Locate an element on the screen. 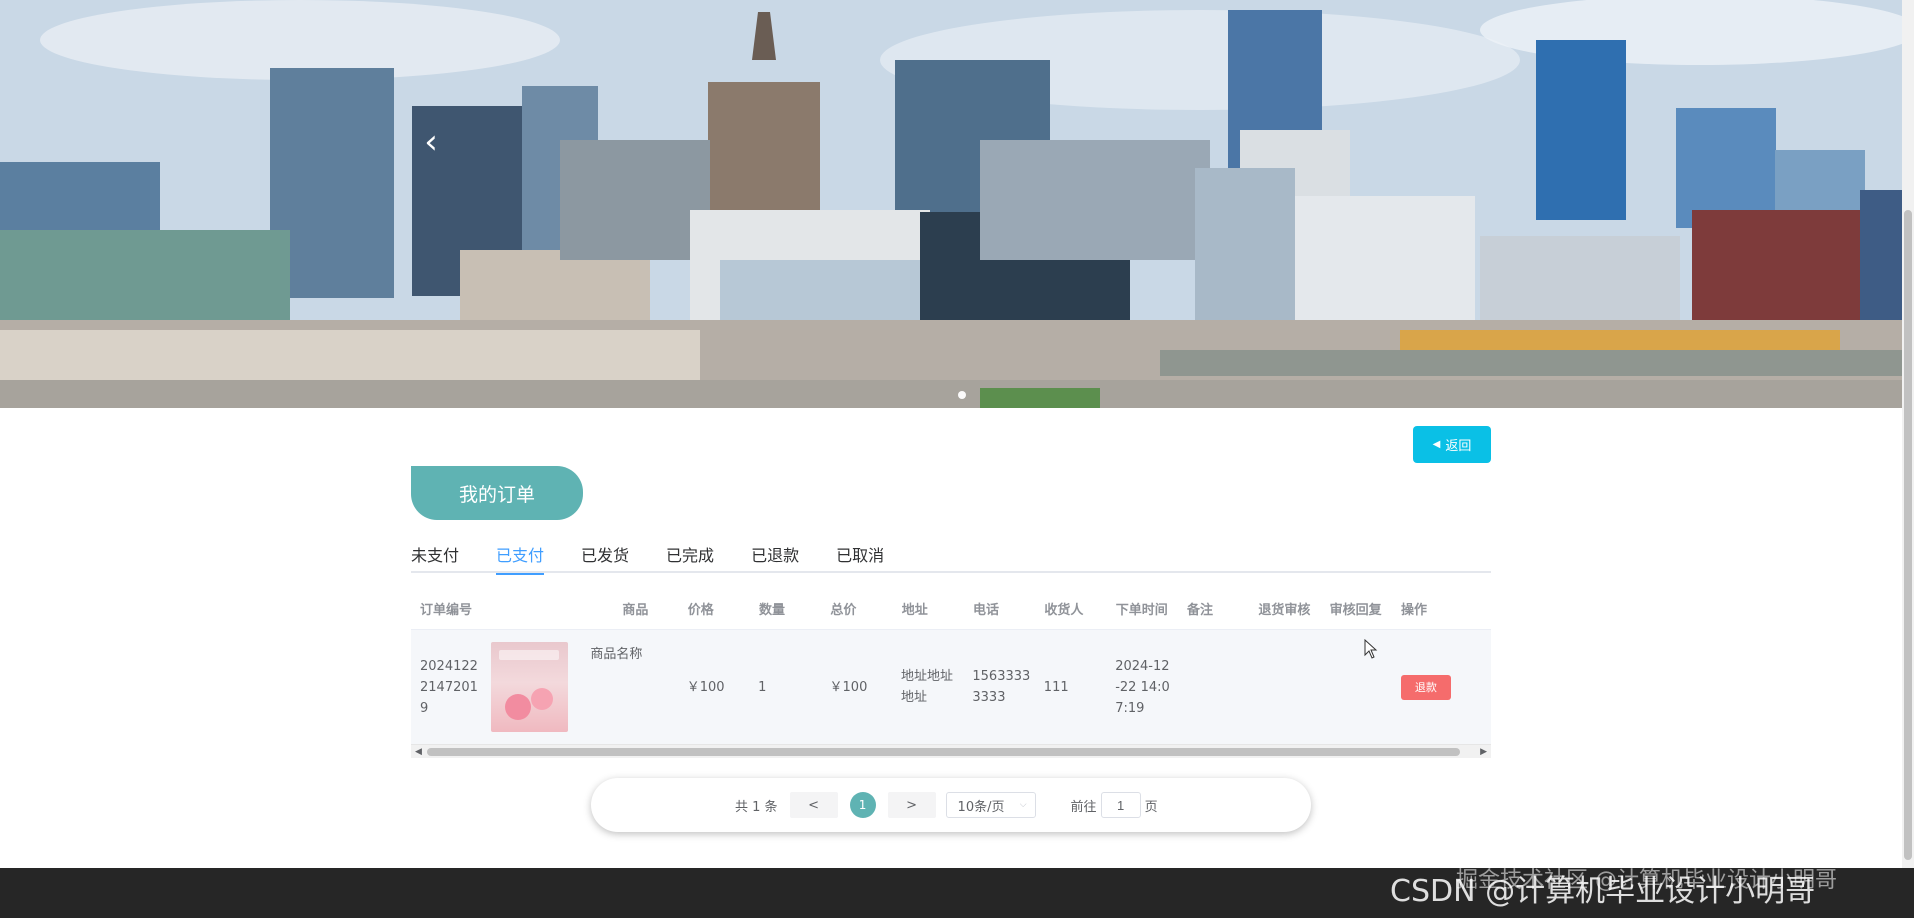 This screenshot has width=1914, height=918. page-size-select: 10条/页 ⌵ is located at coordinates (990, 805).